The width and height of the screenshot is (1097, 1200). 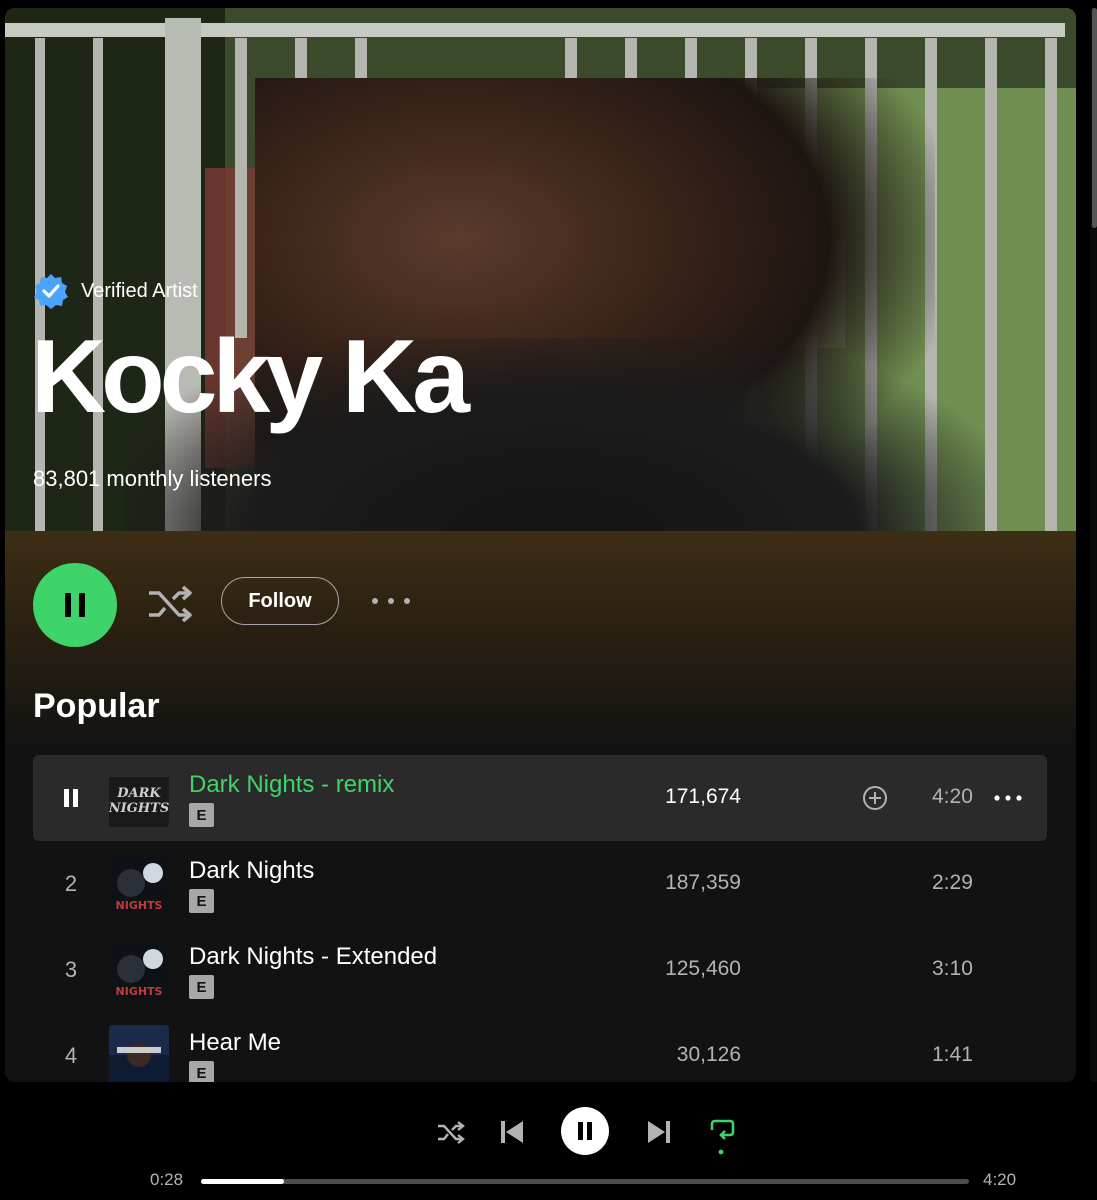 What do you see at coordinates (952, 1054) in the screenshot?
I see `track-duration: 1:41` at bounding box center [952, 1054].